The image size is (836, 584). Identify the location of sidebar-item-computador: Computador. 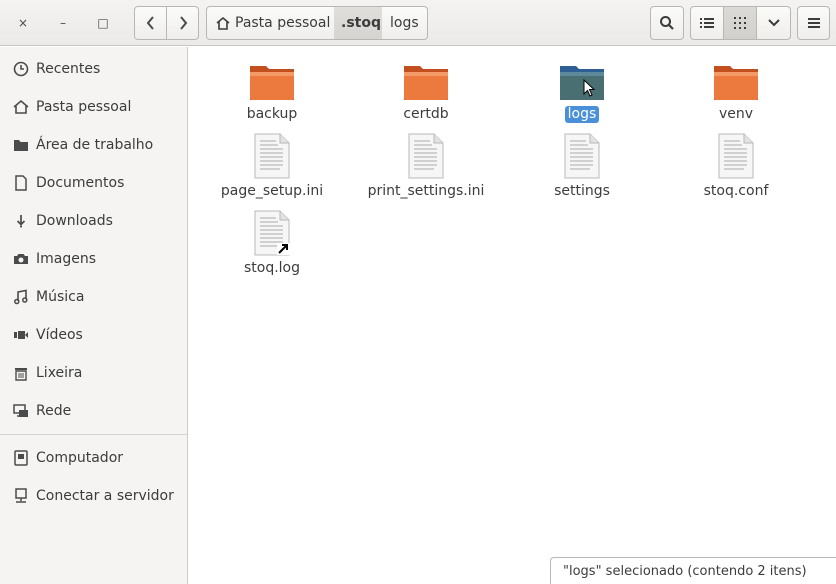
(93, 458).